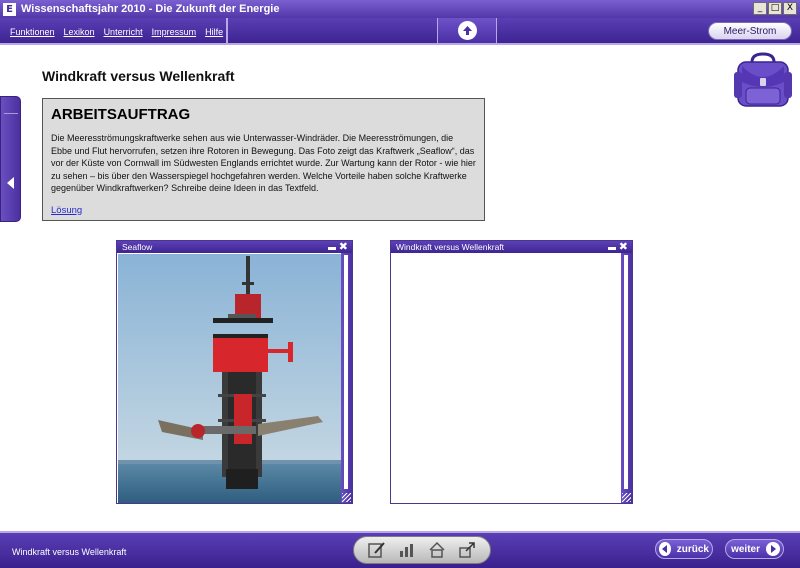  What do you see at coordinates (745, 549) in the screenshot?
I see `next-label: weiter` at bounding box center [745, 549].